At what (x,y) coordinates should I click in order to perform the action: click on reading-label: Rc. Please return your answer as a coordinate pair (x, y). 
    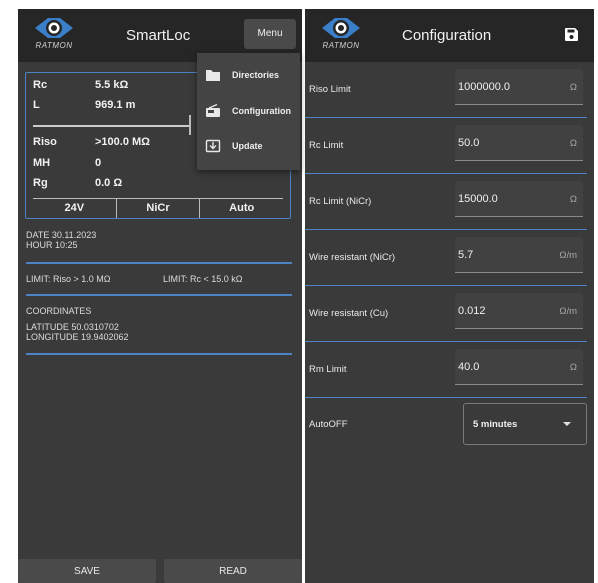
    Looking at the image, I should click on (40, 85).